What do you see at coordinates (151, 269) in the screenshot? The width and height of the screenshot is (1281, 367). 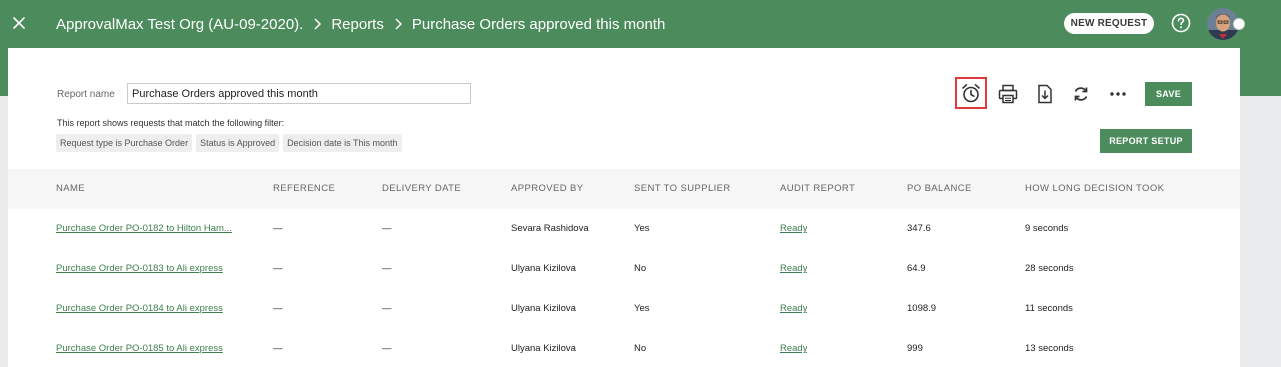 I see `request-name-link: Purchase Order PO-0183 to Ali express` at bounding box center [151, 269].